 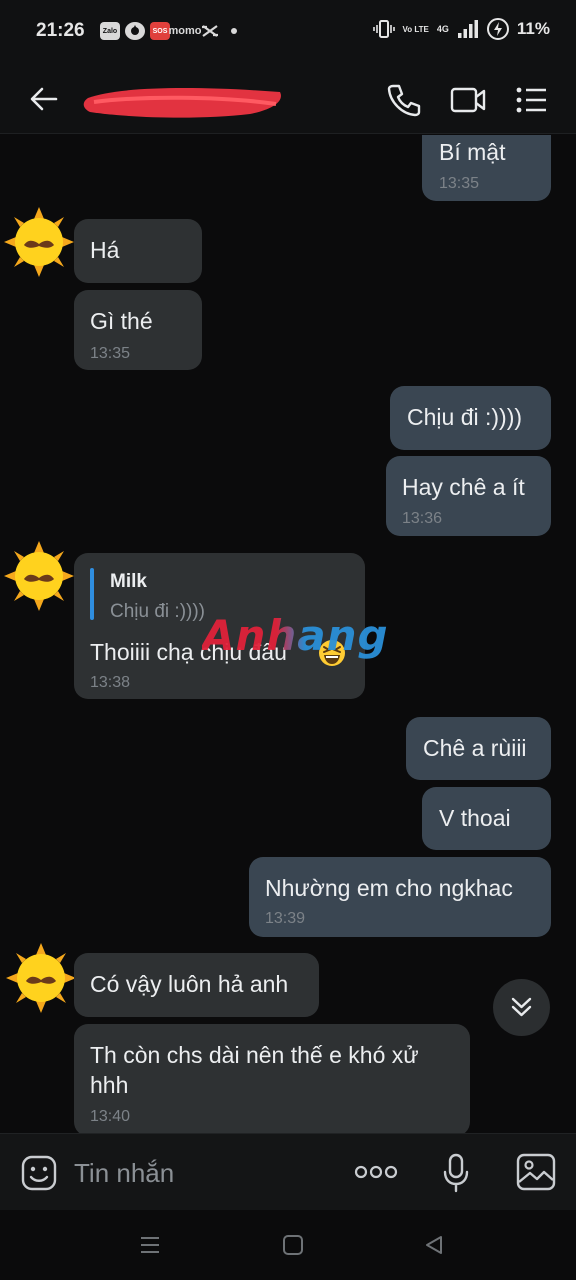 What do you see at coordinates (288, 100) in the screenshot?
I see `chat-header` at bounding box center [288, 100].